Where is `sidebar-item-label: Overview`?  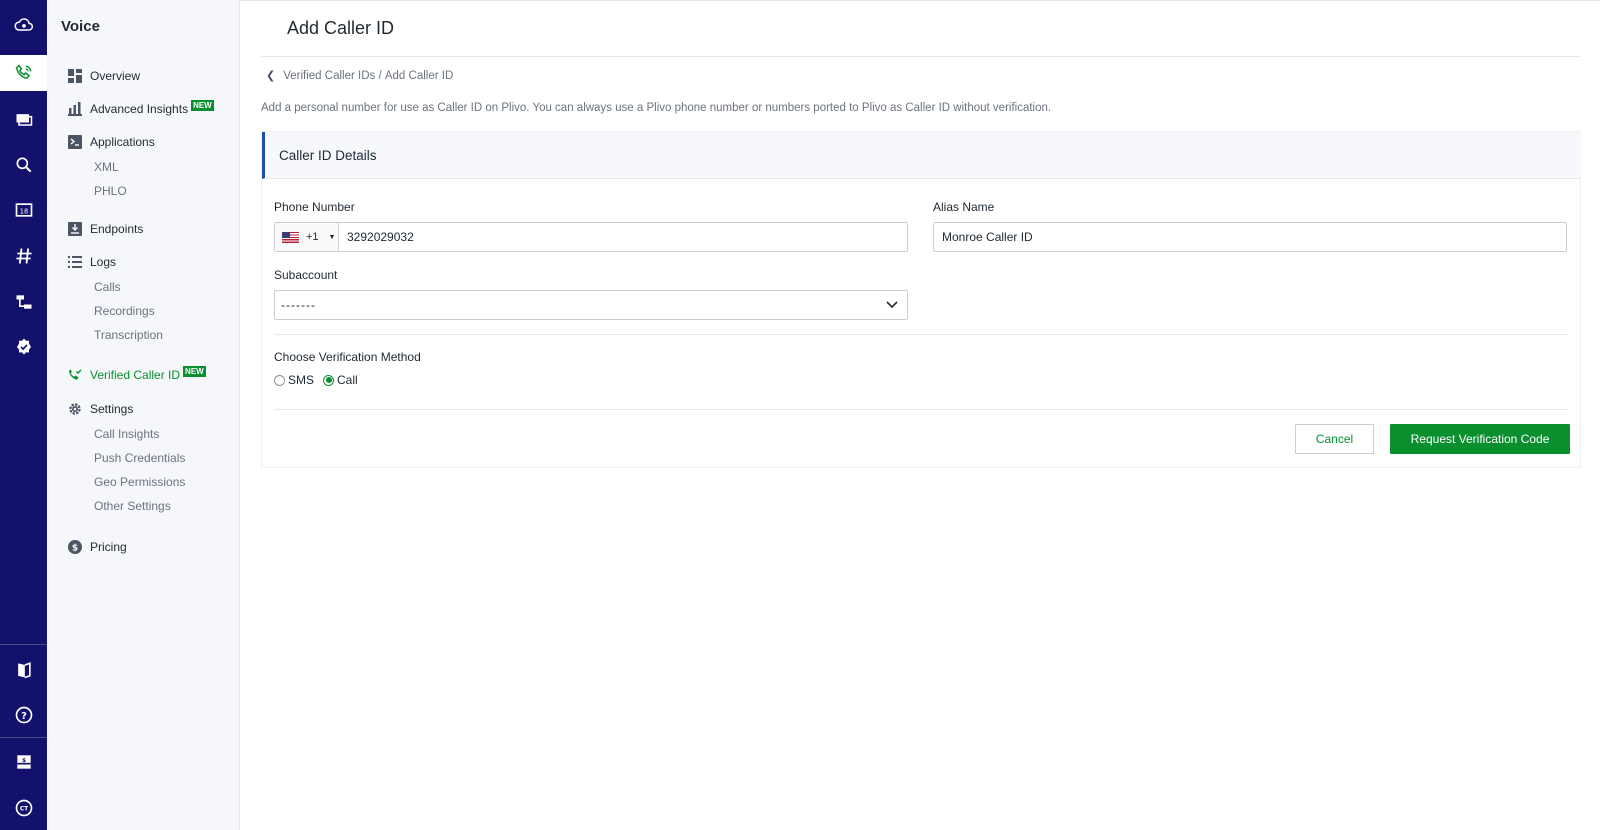
sidebar-item-label: Overview is located at coordinates (115, 76).